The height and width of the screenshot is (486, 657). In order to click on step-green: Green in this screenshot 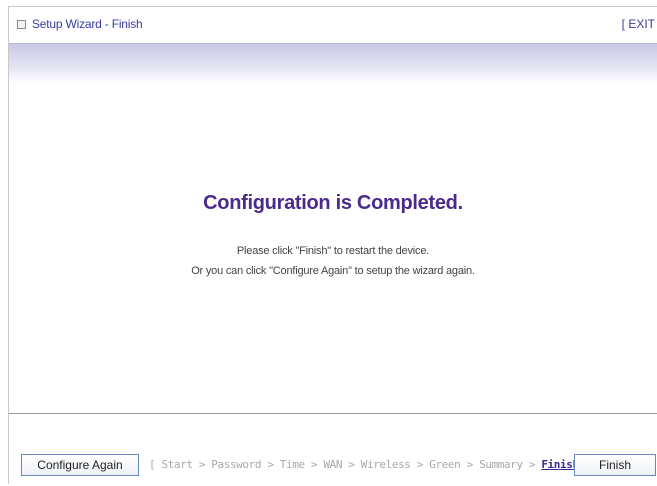, I will do `click(445, 464)`.